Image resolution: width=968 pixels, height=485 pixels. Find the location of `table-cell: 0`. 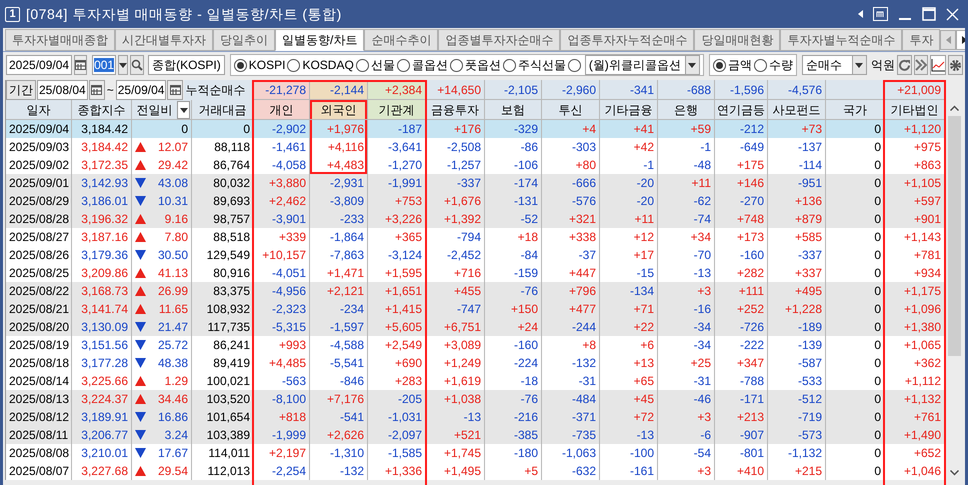

table-cell: 0 is located at coordinates (855, 291).